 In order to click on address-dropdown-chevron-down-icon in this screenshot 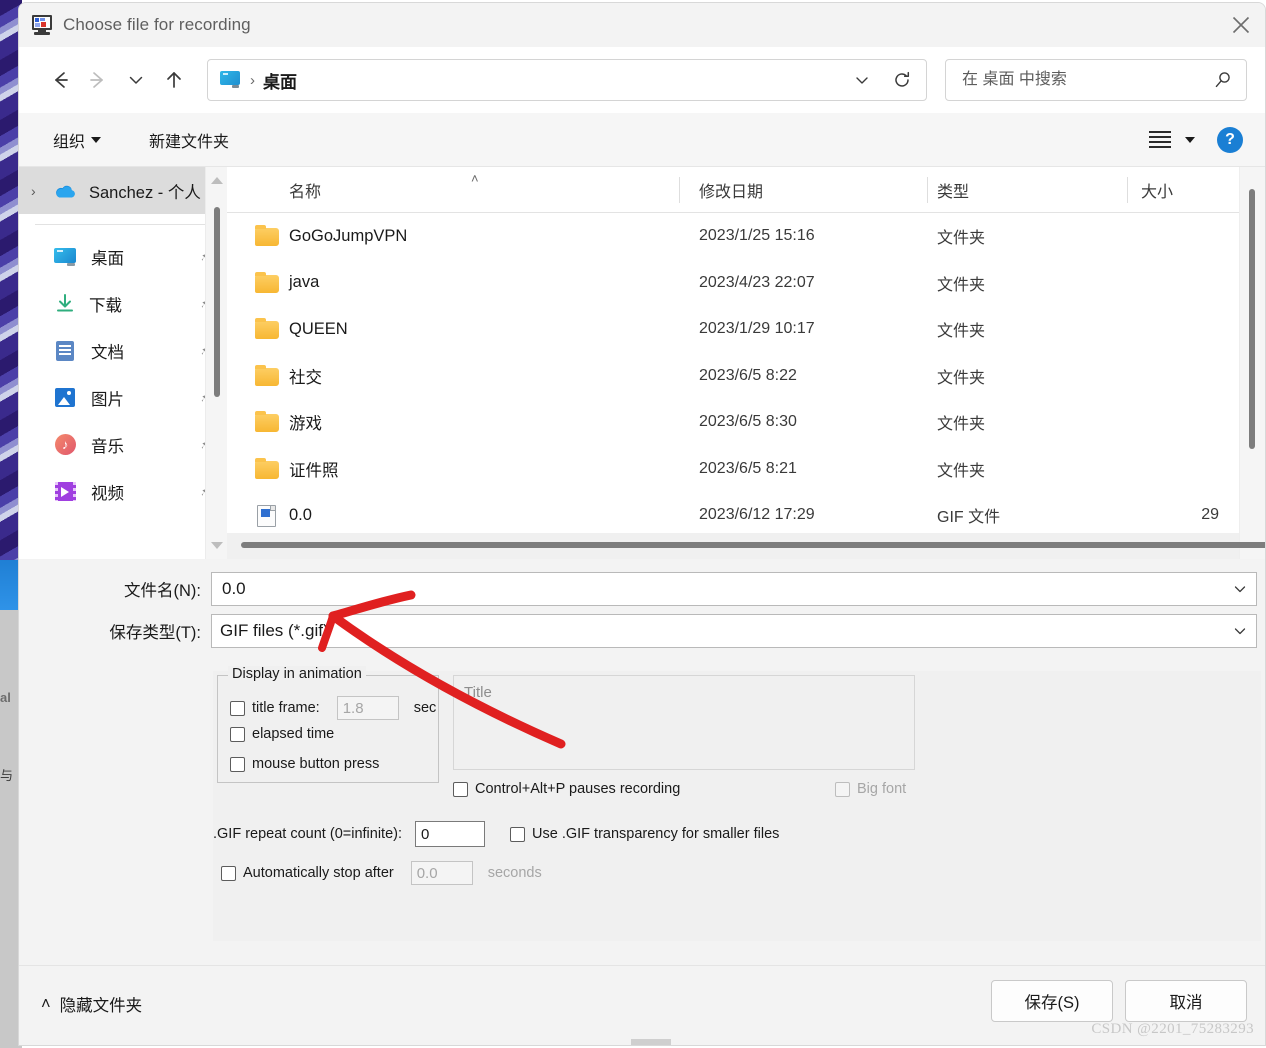, I will do `click(862, 80)`.